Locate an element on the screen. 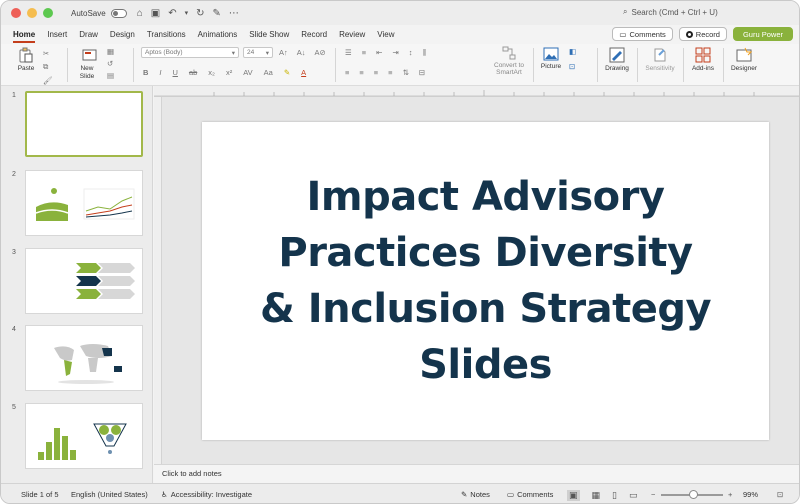 The height and width of the screenshot is (504, 800). italic-icon: I is located at coordinates (160, 72).